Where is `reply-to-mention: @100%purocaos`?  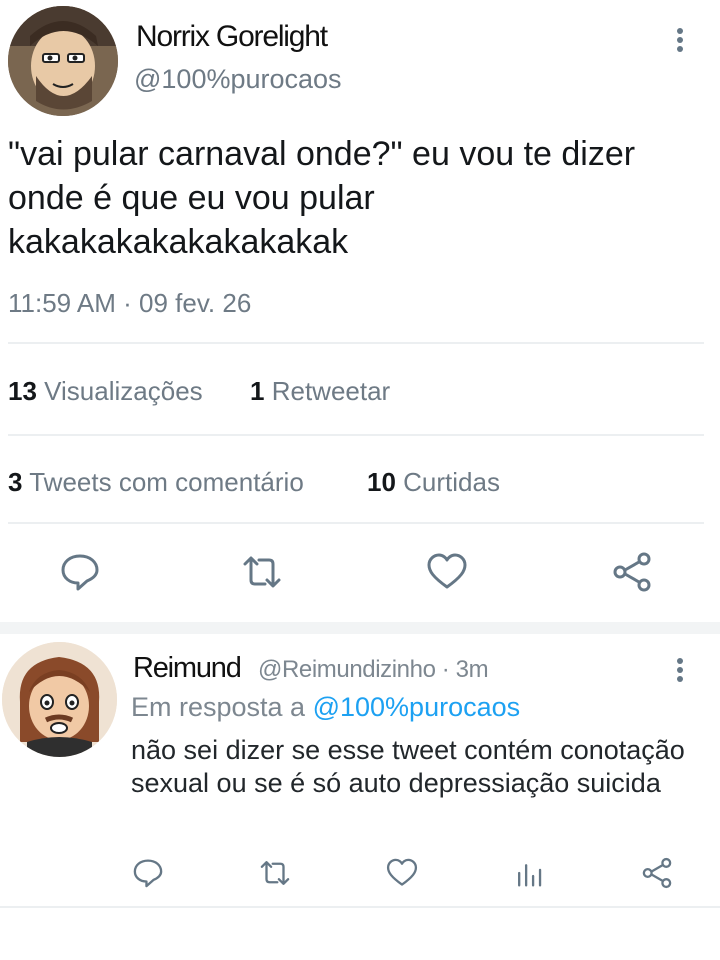 reply-to-mention: @100%purocaos is located at coordinates (417, 707).